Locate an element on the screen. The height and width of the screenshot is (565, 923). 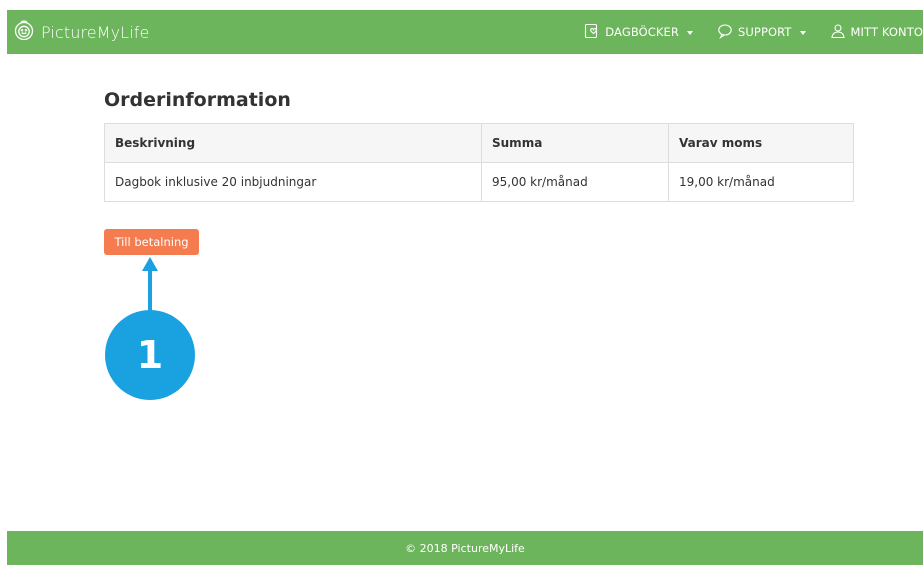
smiley-logo-icon is located at coordinates (24, 32).